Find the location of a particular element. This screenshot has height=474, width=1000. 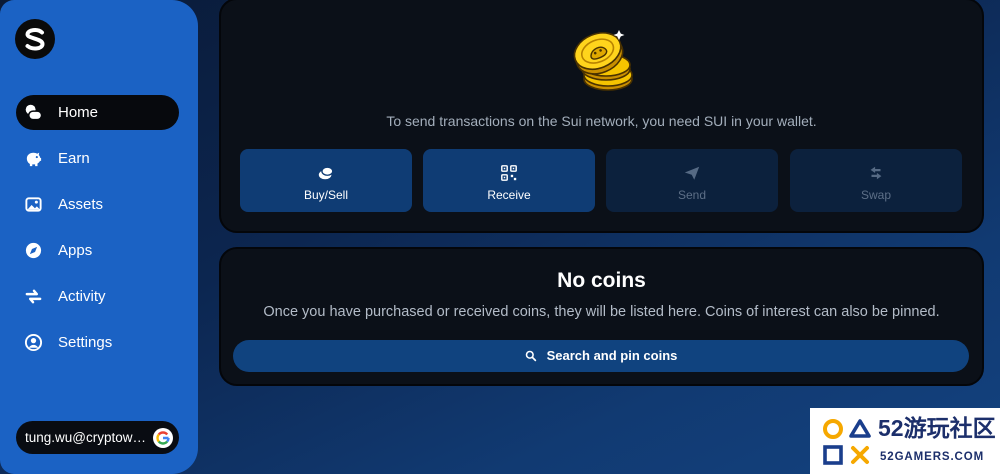

sidebar-item-earn: Earn is located at coordinates (97, 158).